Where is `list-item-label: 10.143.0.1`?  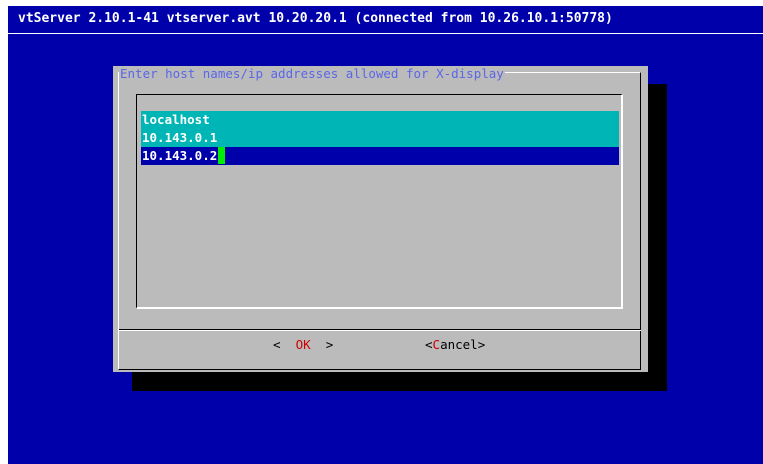 list-item-label: 10.143.0.1 is located at coordinates (180, 137).